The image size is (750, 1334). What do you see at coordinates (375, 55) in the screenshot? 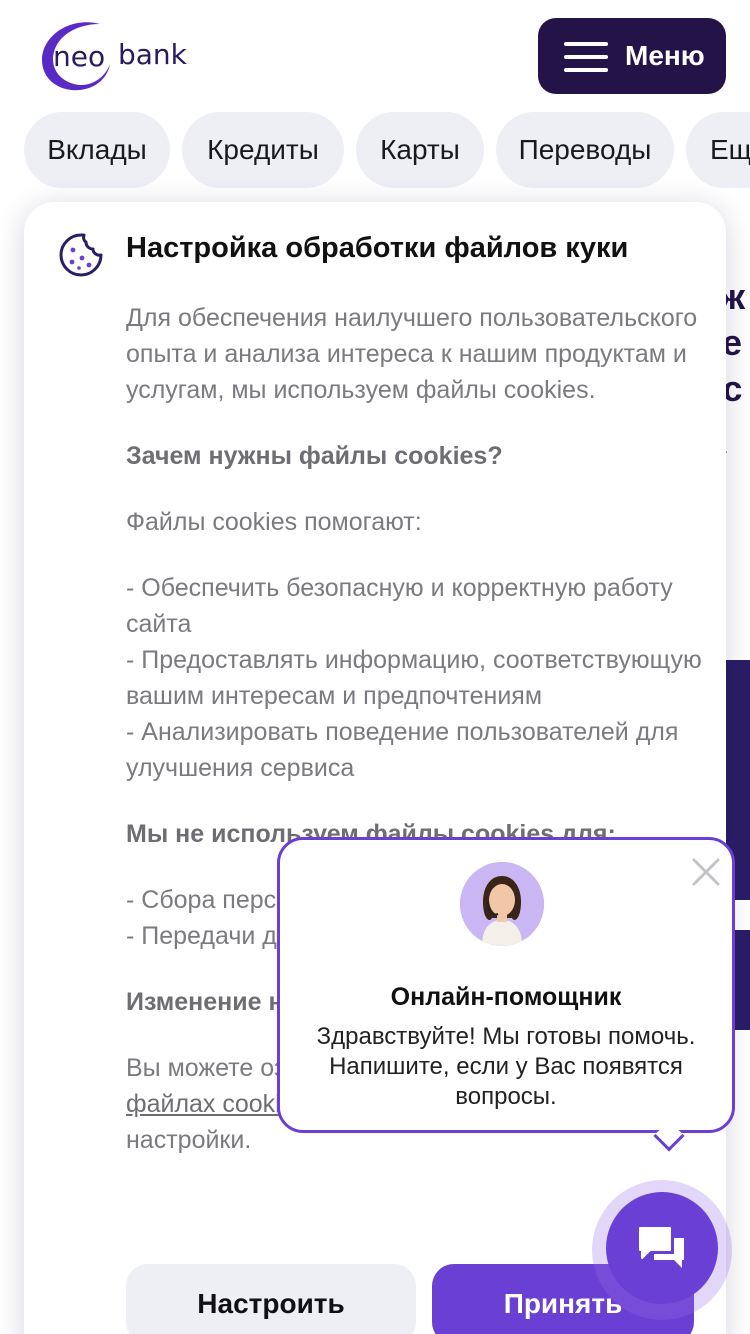
I see `header: neo bank Меню` at bounding box center [375, 55].